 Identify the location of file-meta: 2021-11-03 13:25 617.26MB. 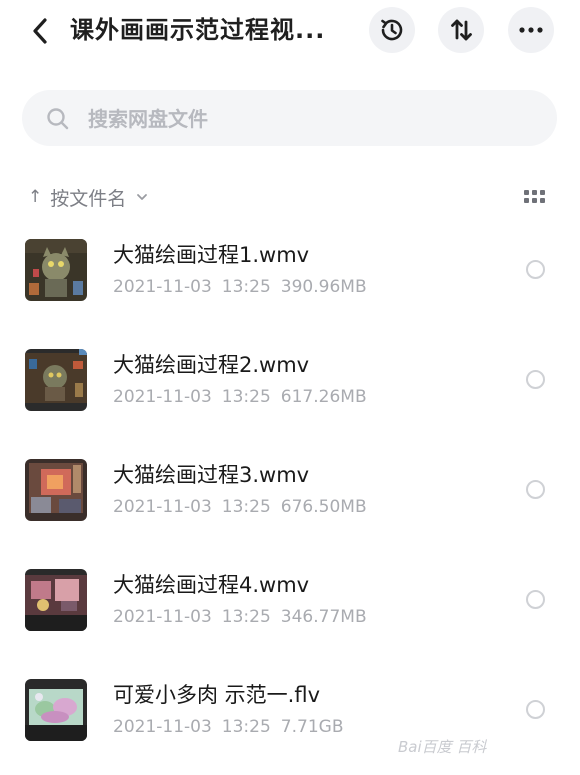
(245, 397).